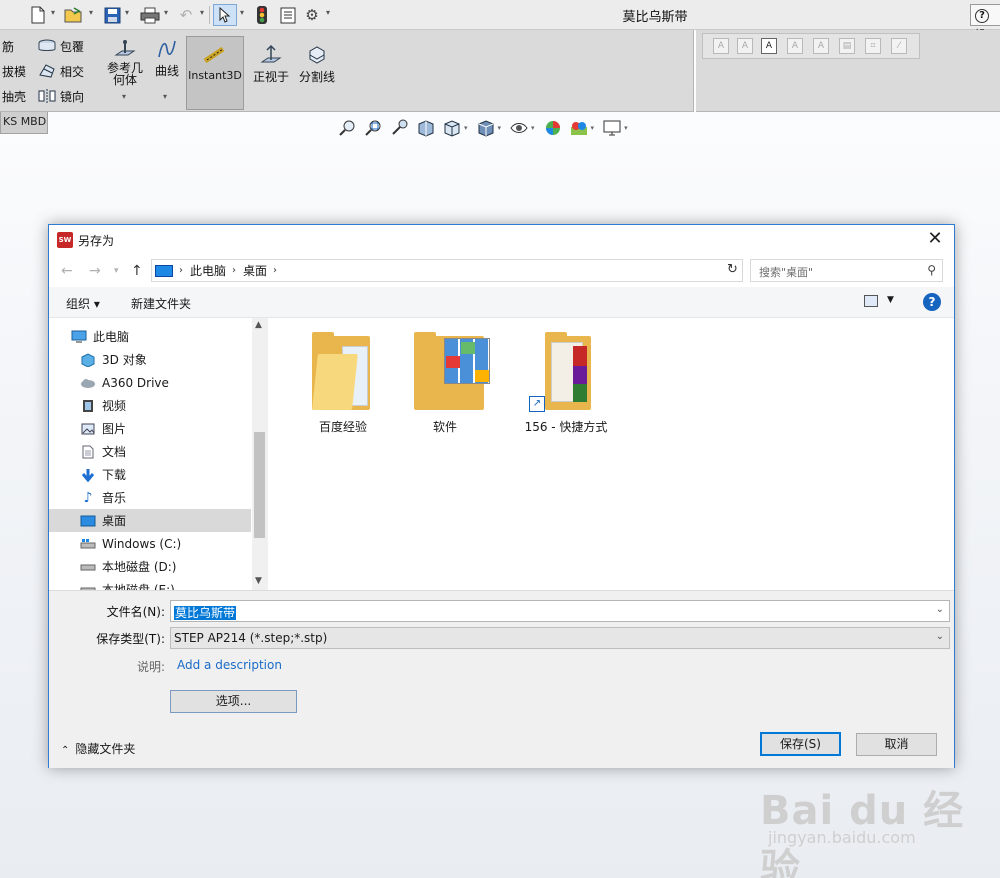 The width and height of the screenshot is (1000, 878). I want to click on section-view-icon, so click(426, 128).